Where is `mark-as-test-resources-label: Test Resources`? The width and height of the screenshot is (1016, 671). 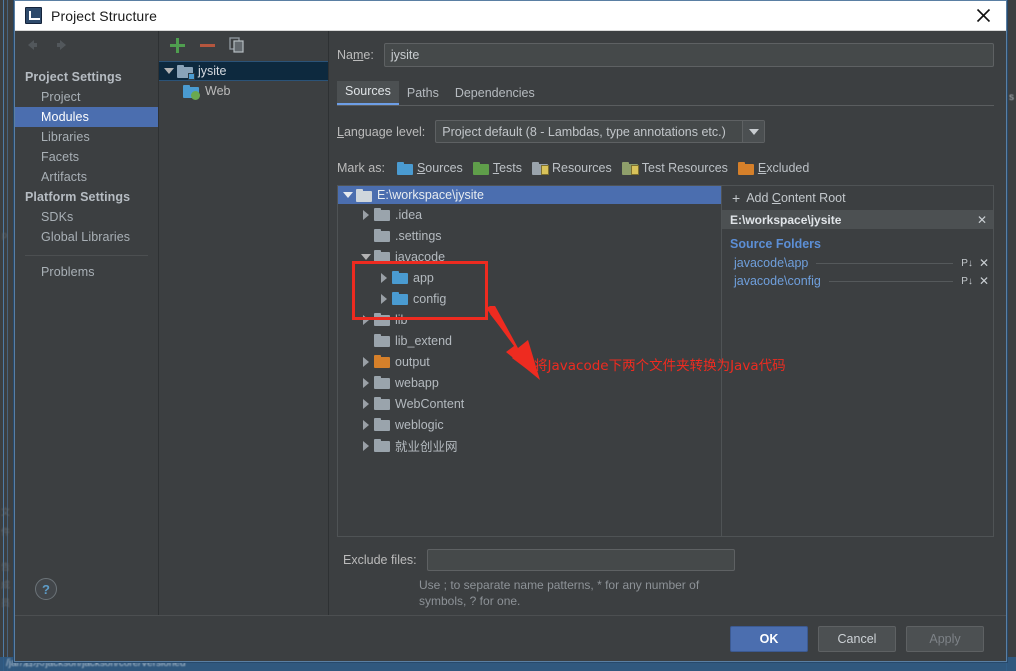
mark-as-test-resources-label: Test Resources is located at coordinates (684, 168).